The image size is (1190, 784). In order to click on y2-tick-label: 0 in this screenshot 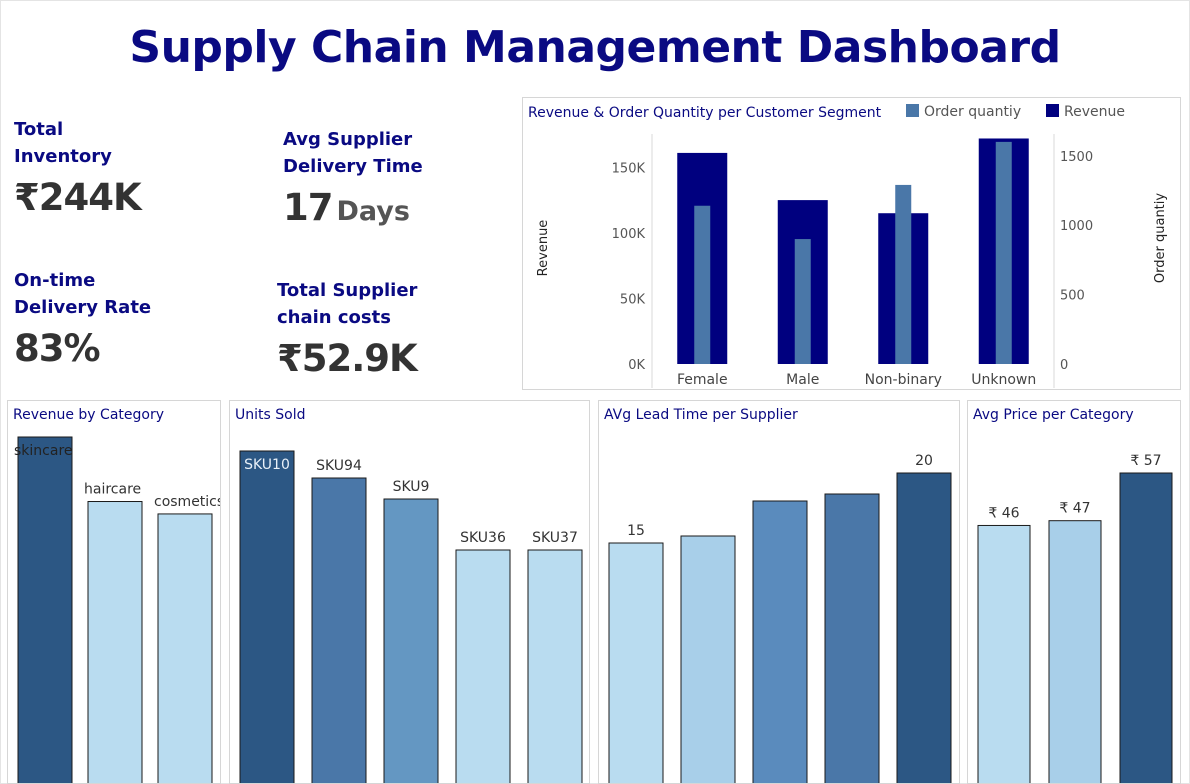, I will do `click(1064, 365)`.